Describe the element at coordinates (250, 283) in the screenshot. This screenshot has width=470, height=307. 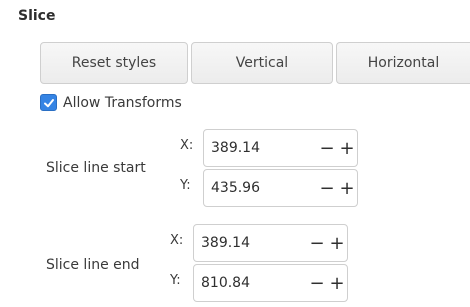
I see `slice-end-y-value: 810.84` at that location.